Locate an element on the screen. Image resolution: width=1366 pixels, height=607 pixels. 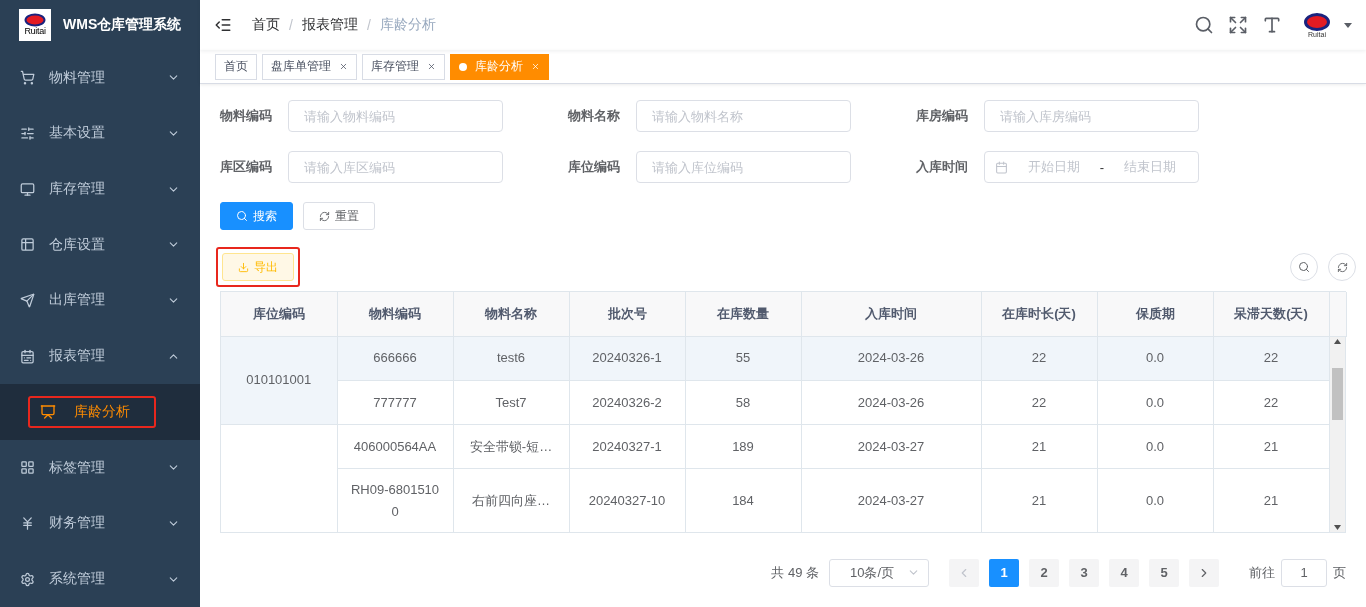
table-cell: 010101001 is located at coordinates (279, 380).